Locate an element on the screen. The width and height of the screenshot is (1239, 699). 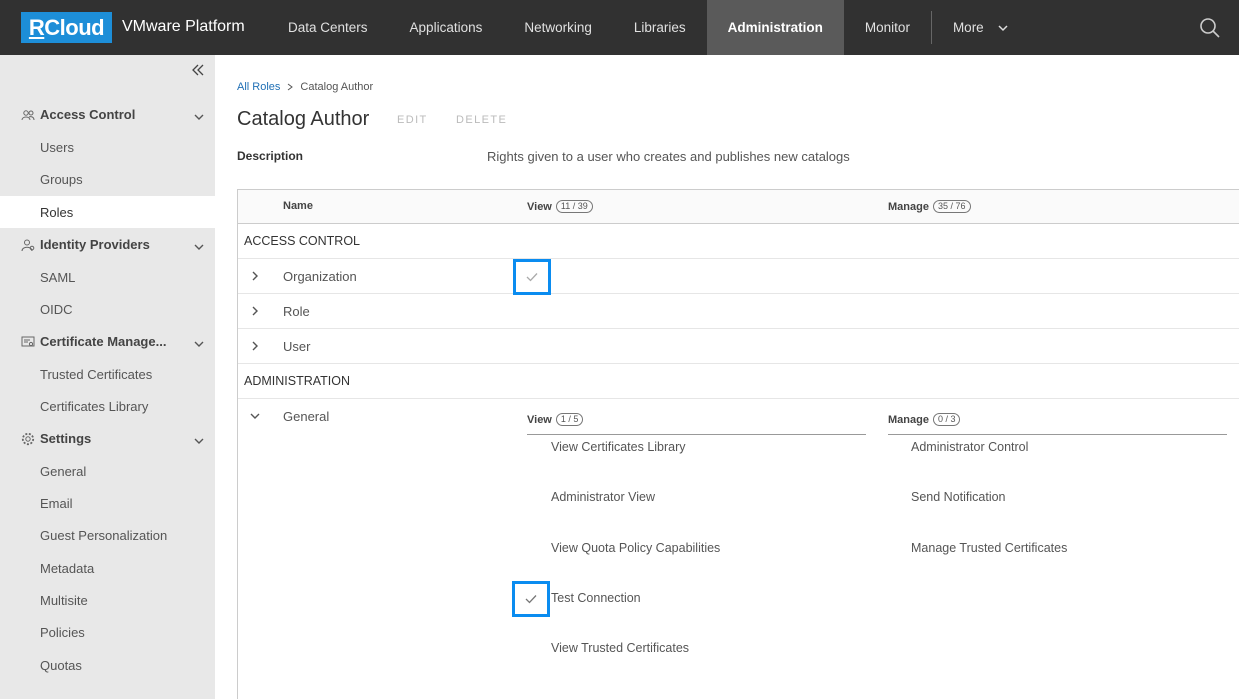
general-view-header: View 1 / 5 is located at coordinates (555, 419).